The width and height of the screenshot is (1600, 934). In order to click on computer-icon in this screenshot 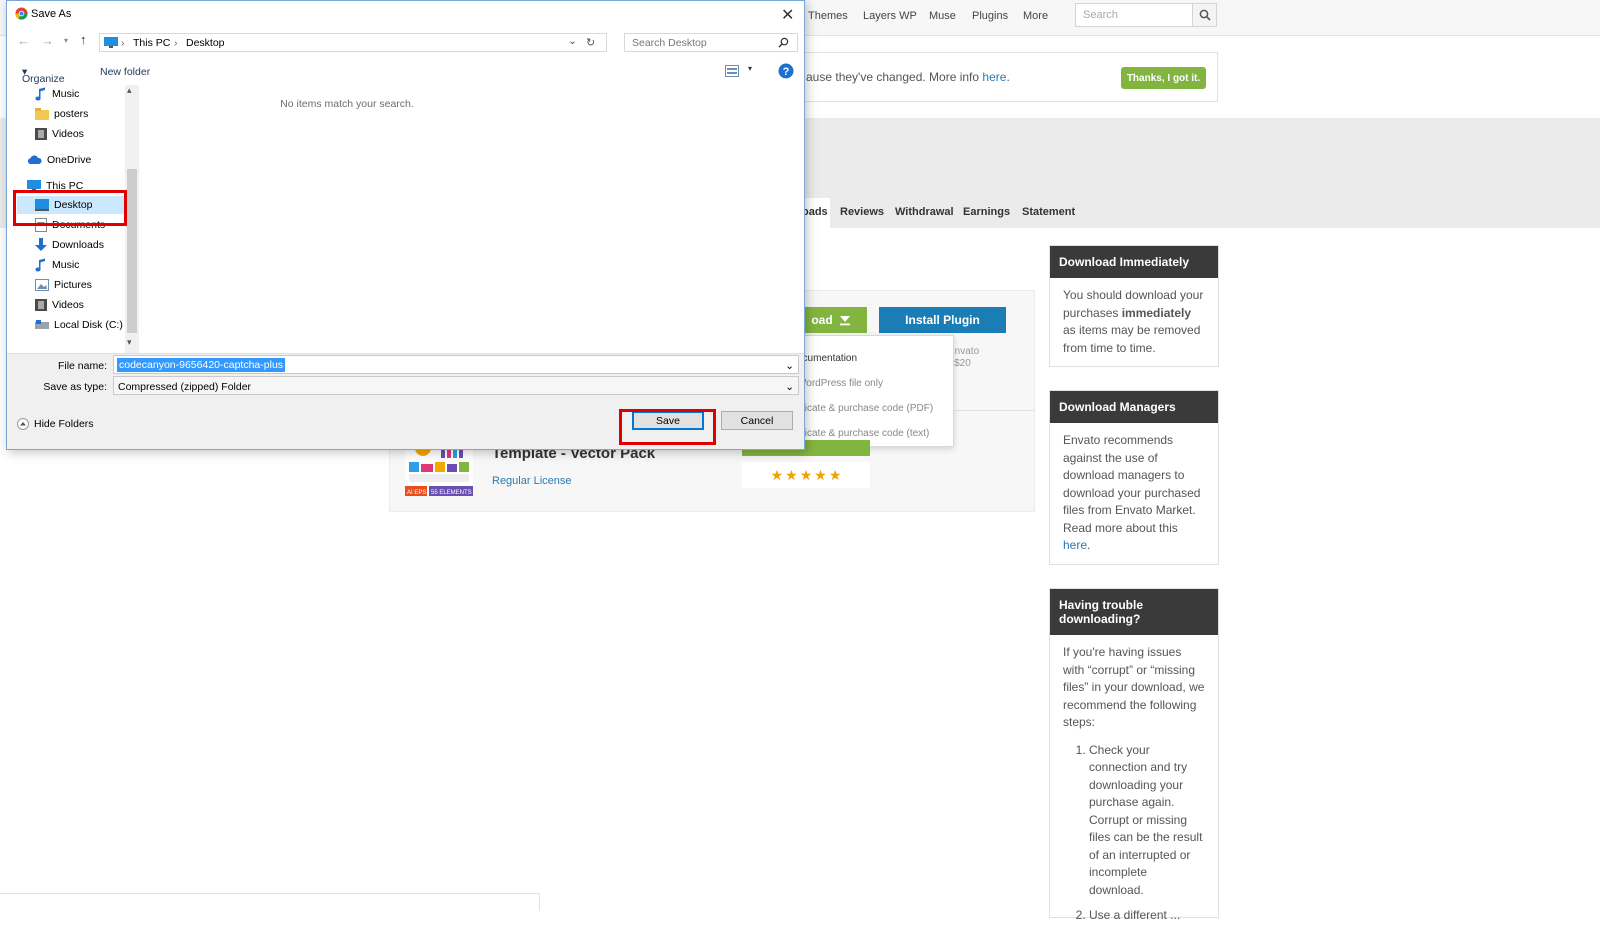, I will do `click(111, 42)`.